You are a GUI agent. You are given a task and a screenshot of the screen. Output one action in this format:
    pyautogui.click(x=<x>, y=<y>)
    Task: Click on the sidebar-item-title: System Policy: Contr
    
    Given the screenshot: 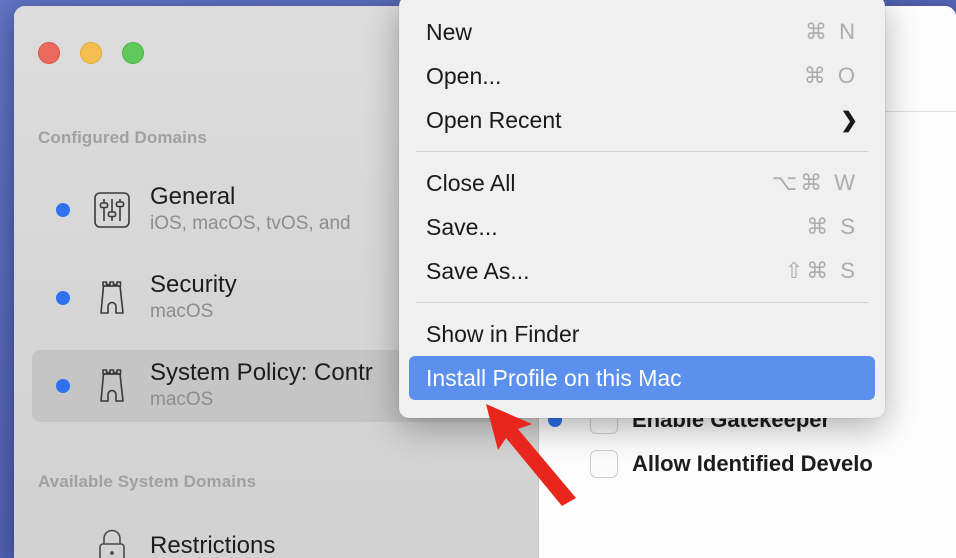 What is the action you would take?
    pyautogui.click(x=261, y=373)
    